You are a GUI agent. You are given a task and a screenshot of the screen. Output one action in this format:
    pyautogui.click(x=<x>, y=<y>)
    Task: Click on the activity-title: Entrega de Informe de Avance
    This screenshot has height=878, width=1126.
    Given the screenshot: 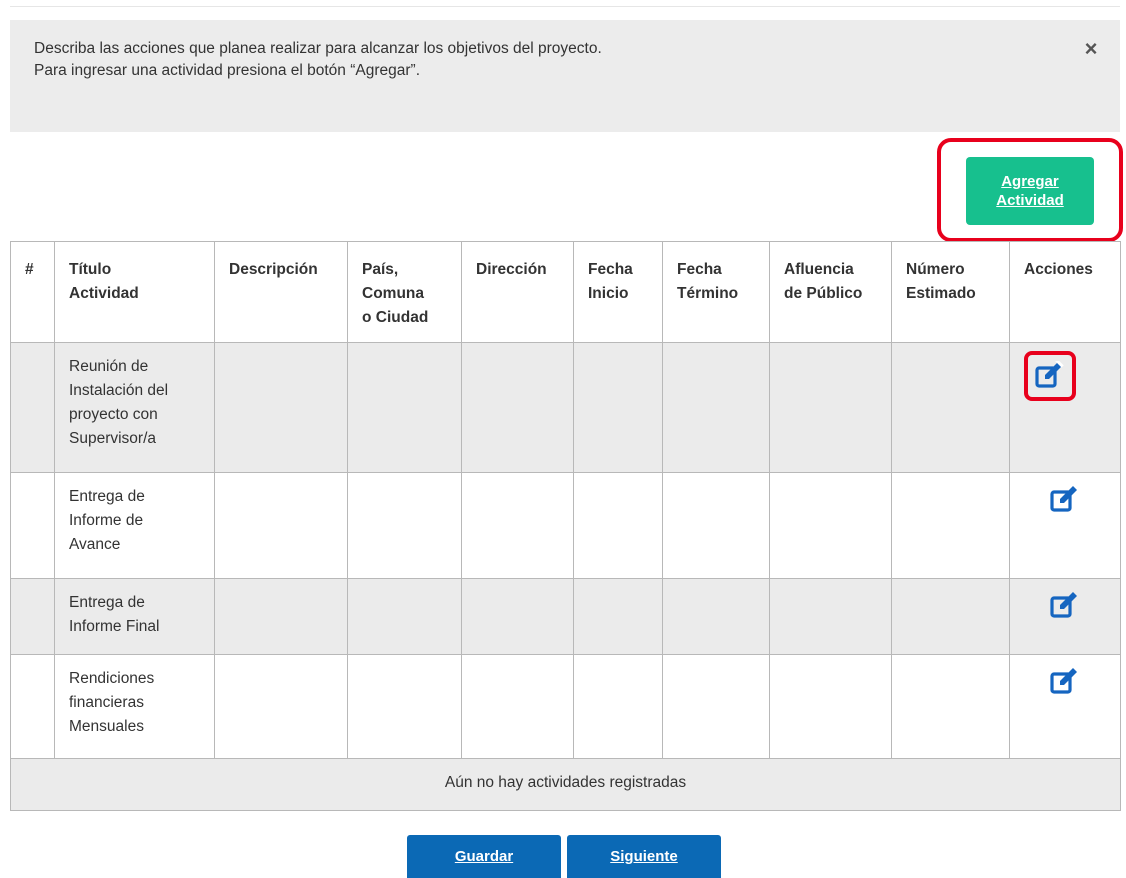 What is the action you would take?
    pyautogui.click(x=134, y=525)
    